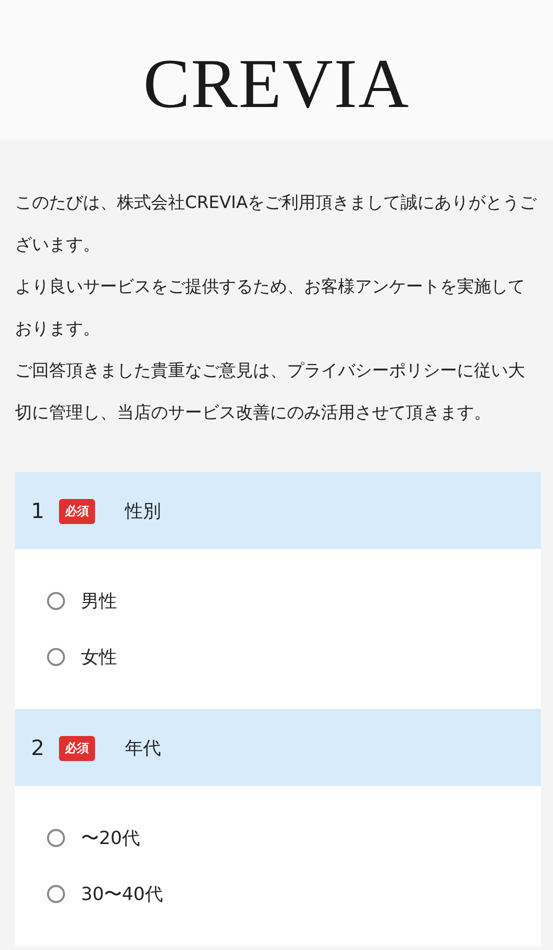 The width and height of the screenshot is (553, 950). What do you see at coordinates (276, 82) in the screenshot?
I see `brand-logo: CREVIA` at bounding box center [276, 82].